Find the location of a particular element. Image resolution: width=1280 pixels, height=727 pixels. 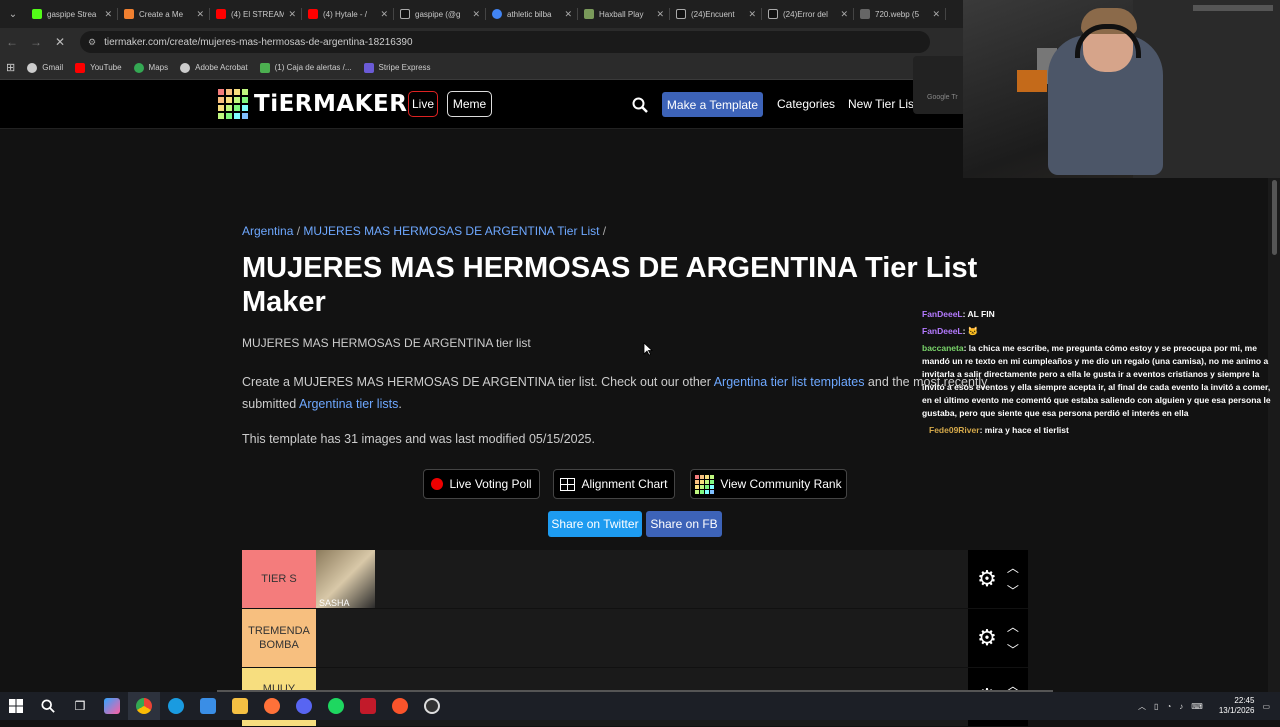

community-label: View Community Rank is located at coordinates (781, 484).